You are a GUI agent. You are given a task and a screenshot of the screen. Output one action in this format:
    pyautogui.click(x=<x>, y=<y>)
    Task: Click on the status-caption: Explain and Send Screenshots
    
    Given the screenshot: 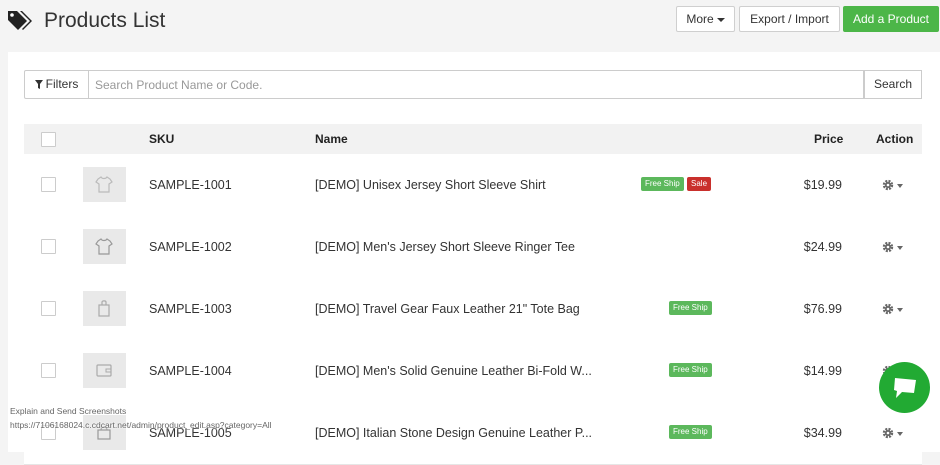 What is the action you would take?
    pyautogui.click(x=68, y=411)
    